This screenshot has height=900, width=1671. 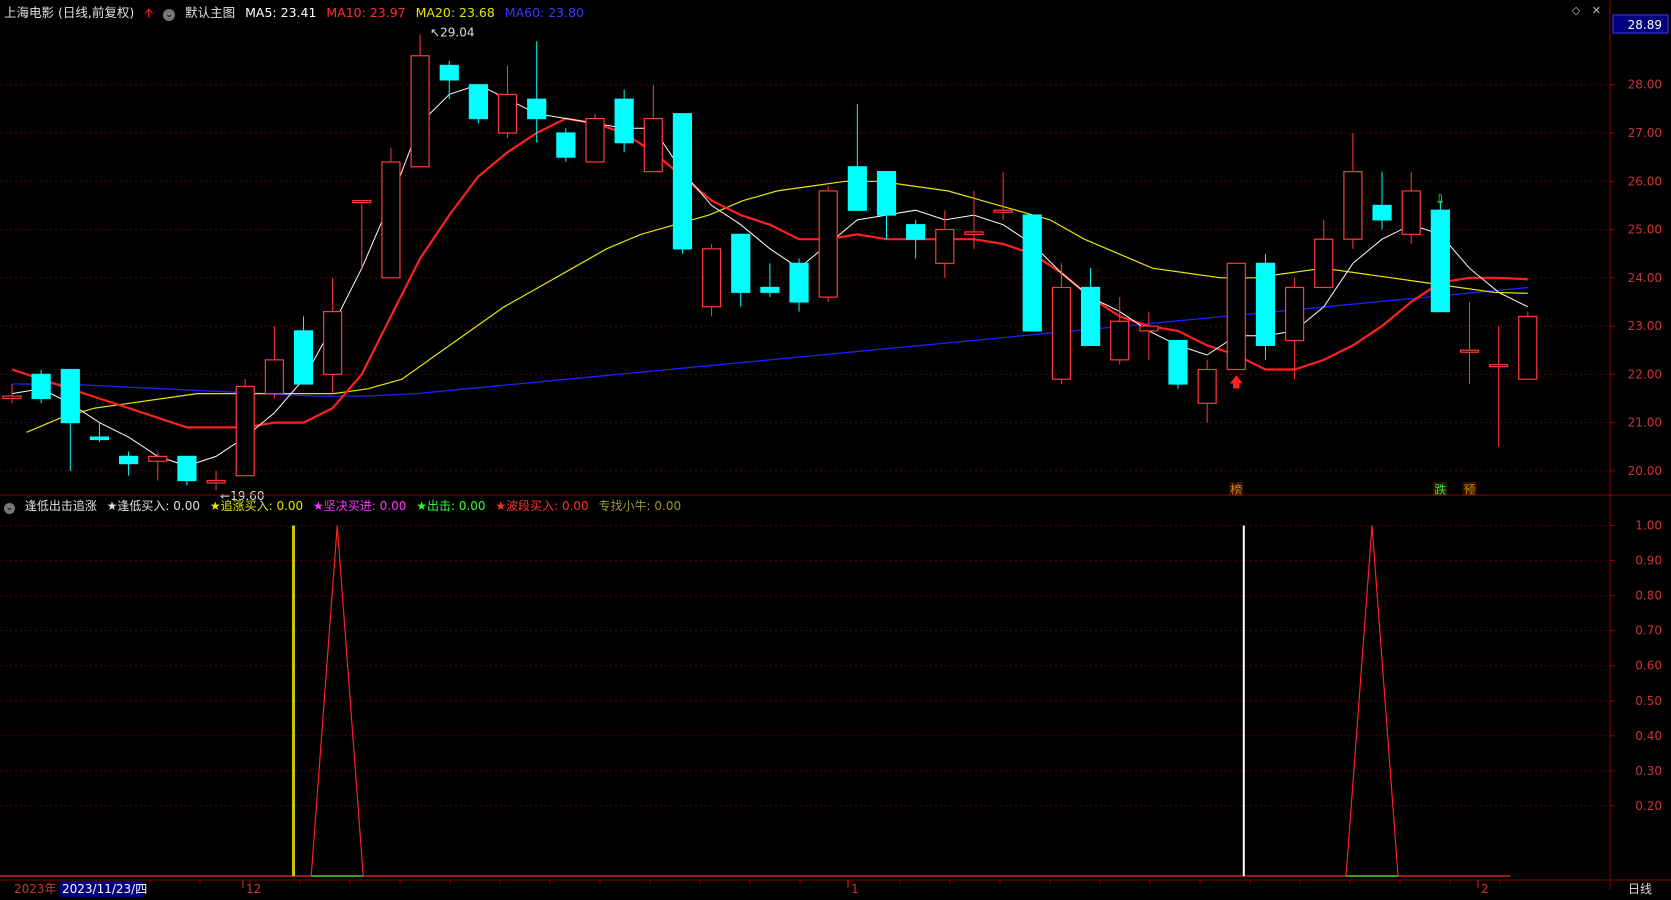 I want to click on indicator-tick-label: 0.20, so click(x=1648, y=806).